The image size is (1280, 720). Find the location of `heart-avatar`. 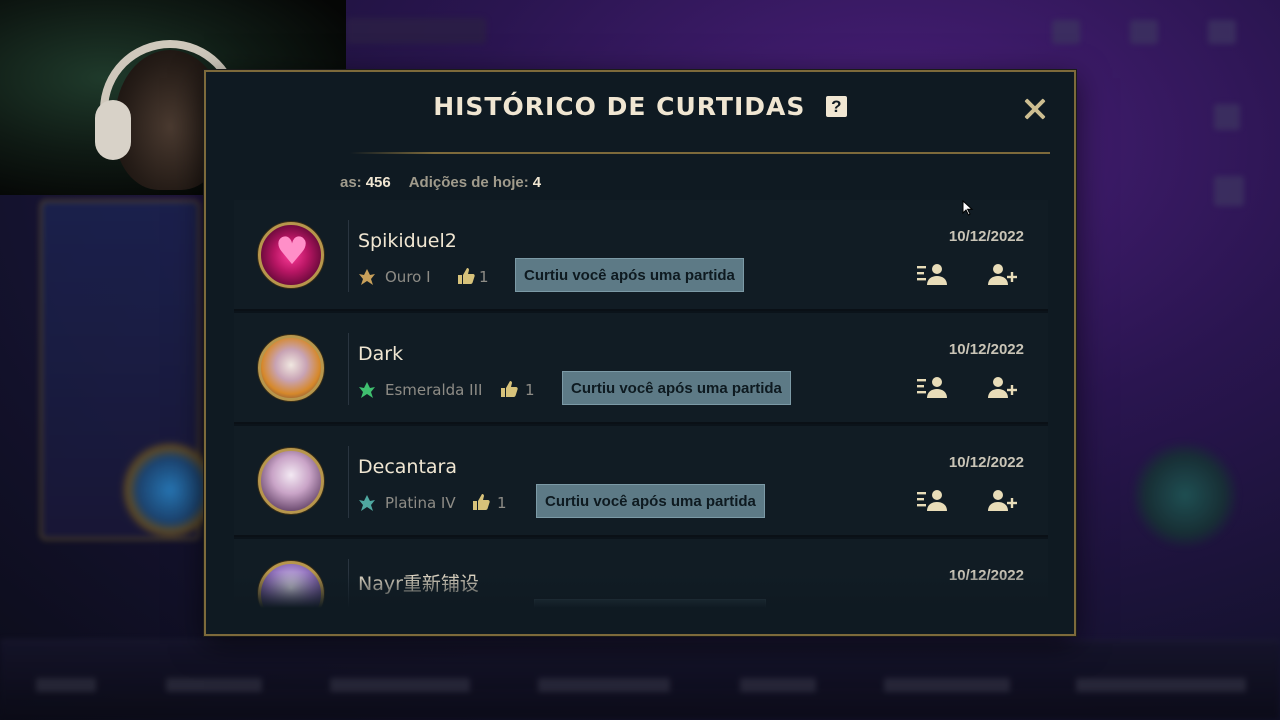

heart-avatar is located at coordinates (291, 255).